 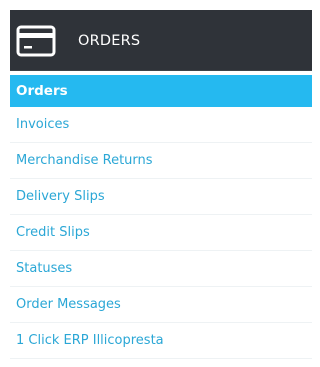 I want to click on menu-item-orders: Orders, so click(x=161, y=91).